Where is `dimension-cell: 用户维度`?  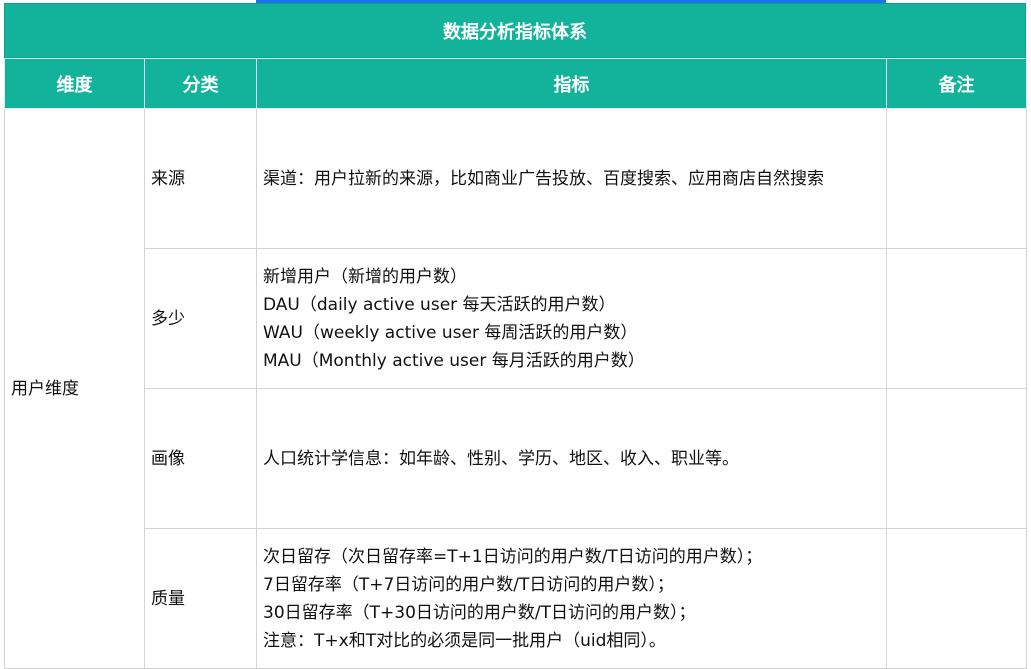
dimension-cell: 用户维度 is located at coordinates (74, 388).